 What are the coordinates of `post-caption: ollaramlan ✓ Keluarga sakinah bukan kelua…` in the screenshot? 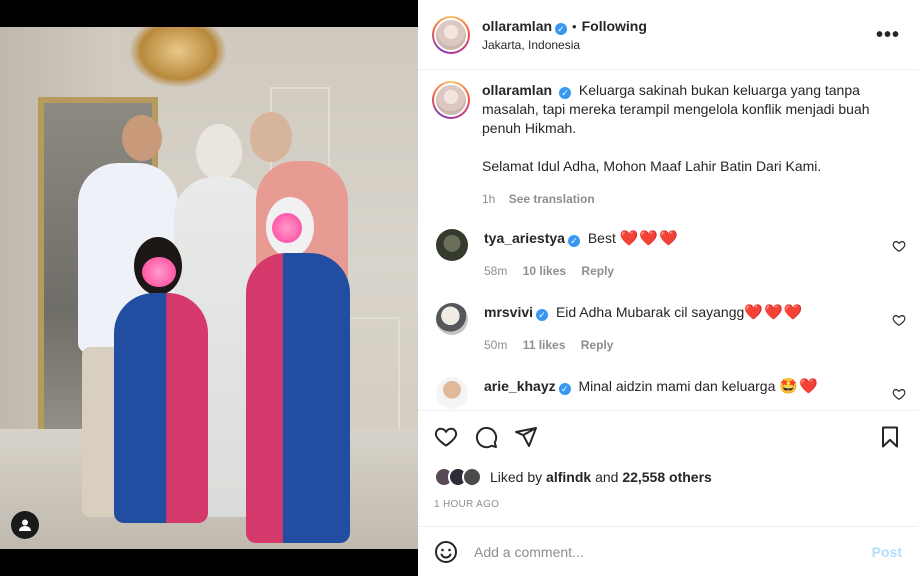 It's located at (672, 145).